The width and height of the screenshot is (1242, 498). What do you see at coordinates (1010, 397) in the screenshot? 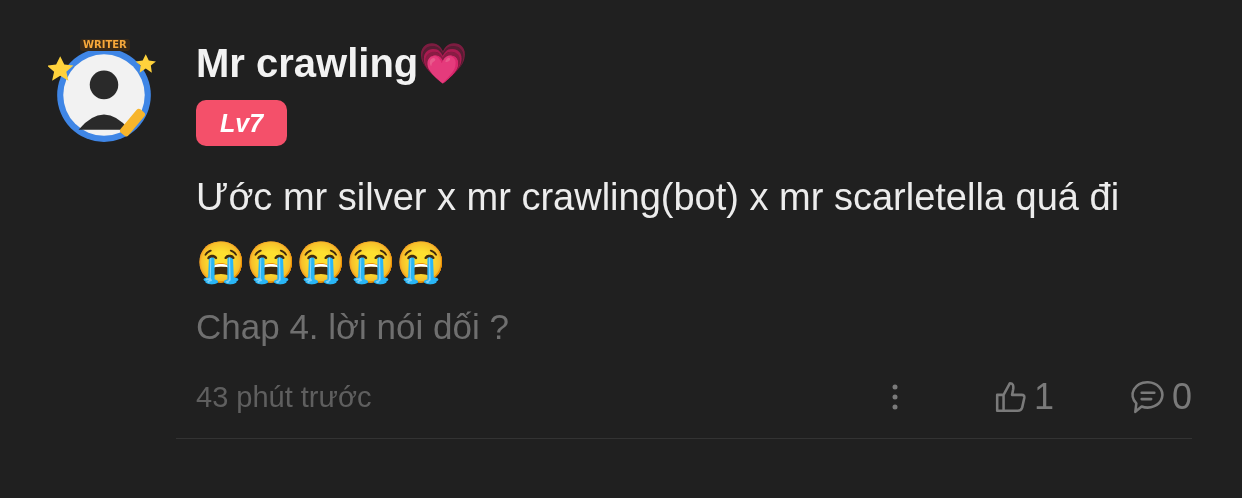
I see `like-icon` at bounding box center [1010, 397].